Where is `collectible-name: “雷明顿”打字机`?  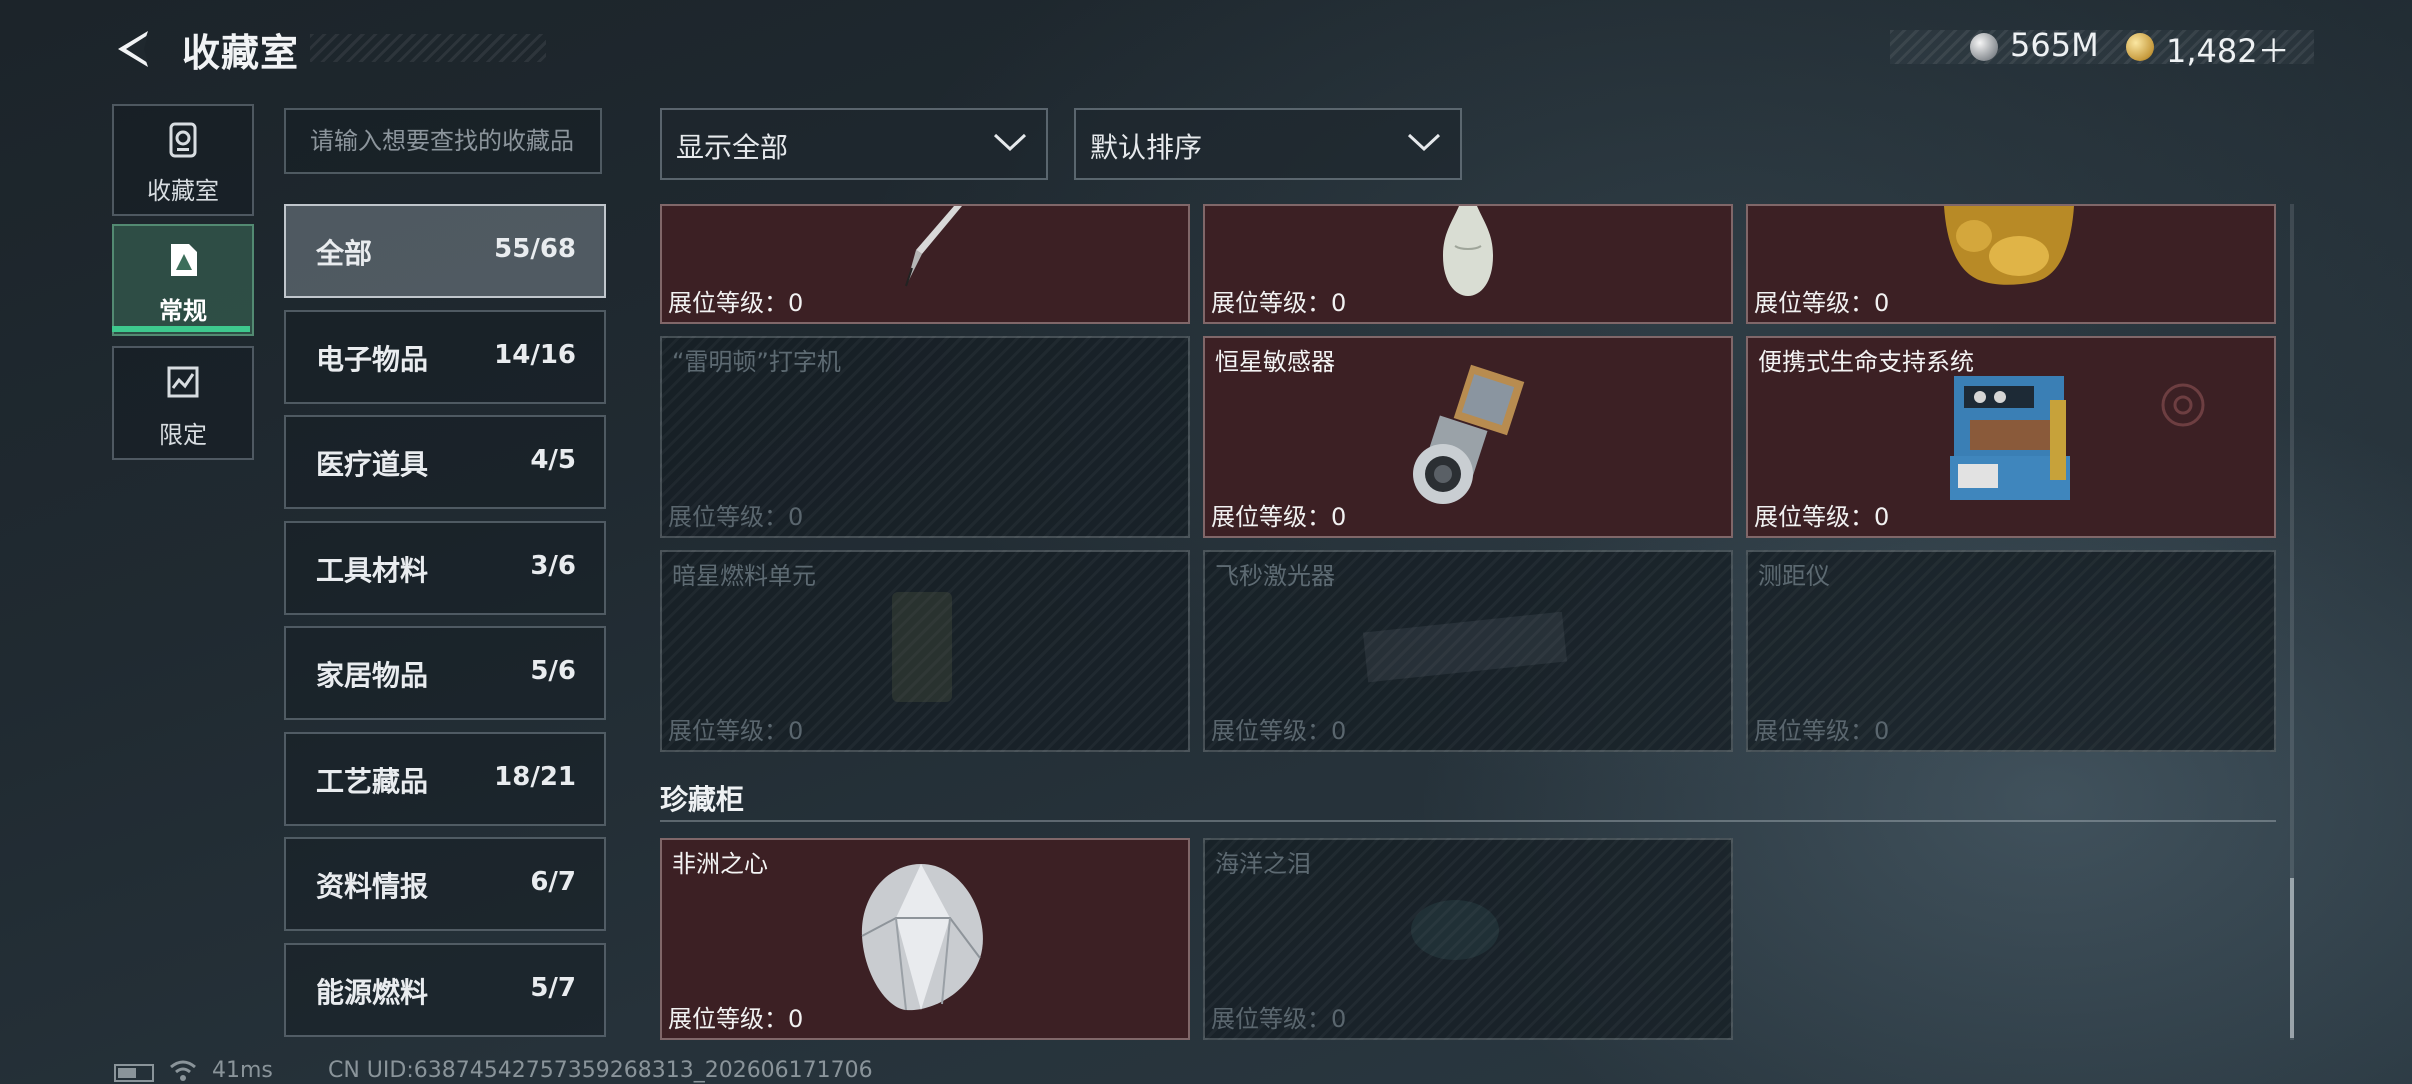
collectible-name: “雷明顿”打字机 is located at coordinates (756, 362).